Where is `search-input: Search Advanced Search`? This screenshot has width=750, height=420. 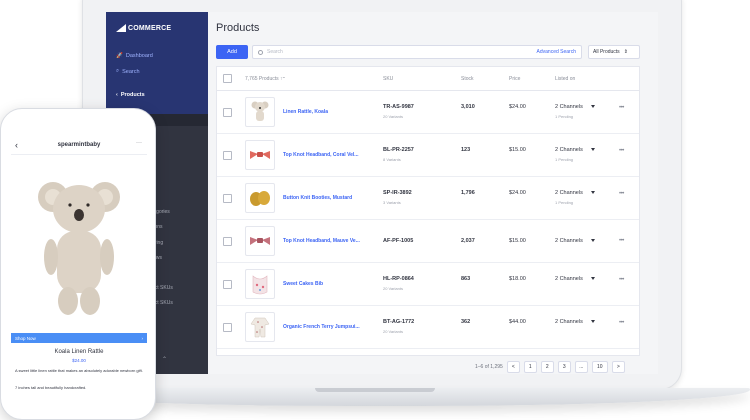
search-input: Search Advanced Search is located at coordinates (417, 52).